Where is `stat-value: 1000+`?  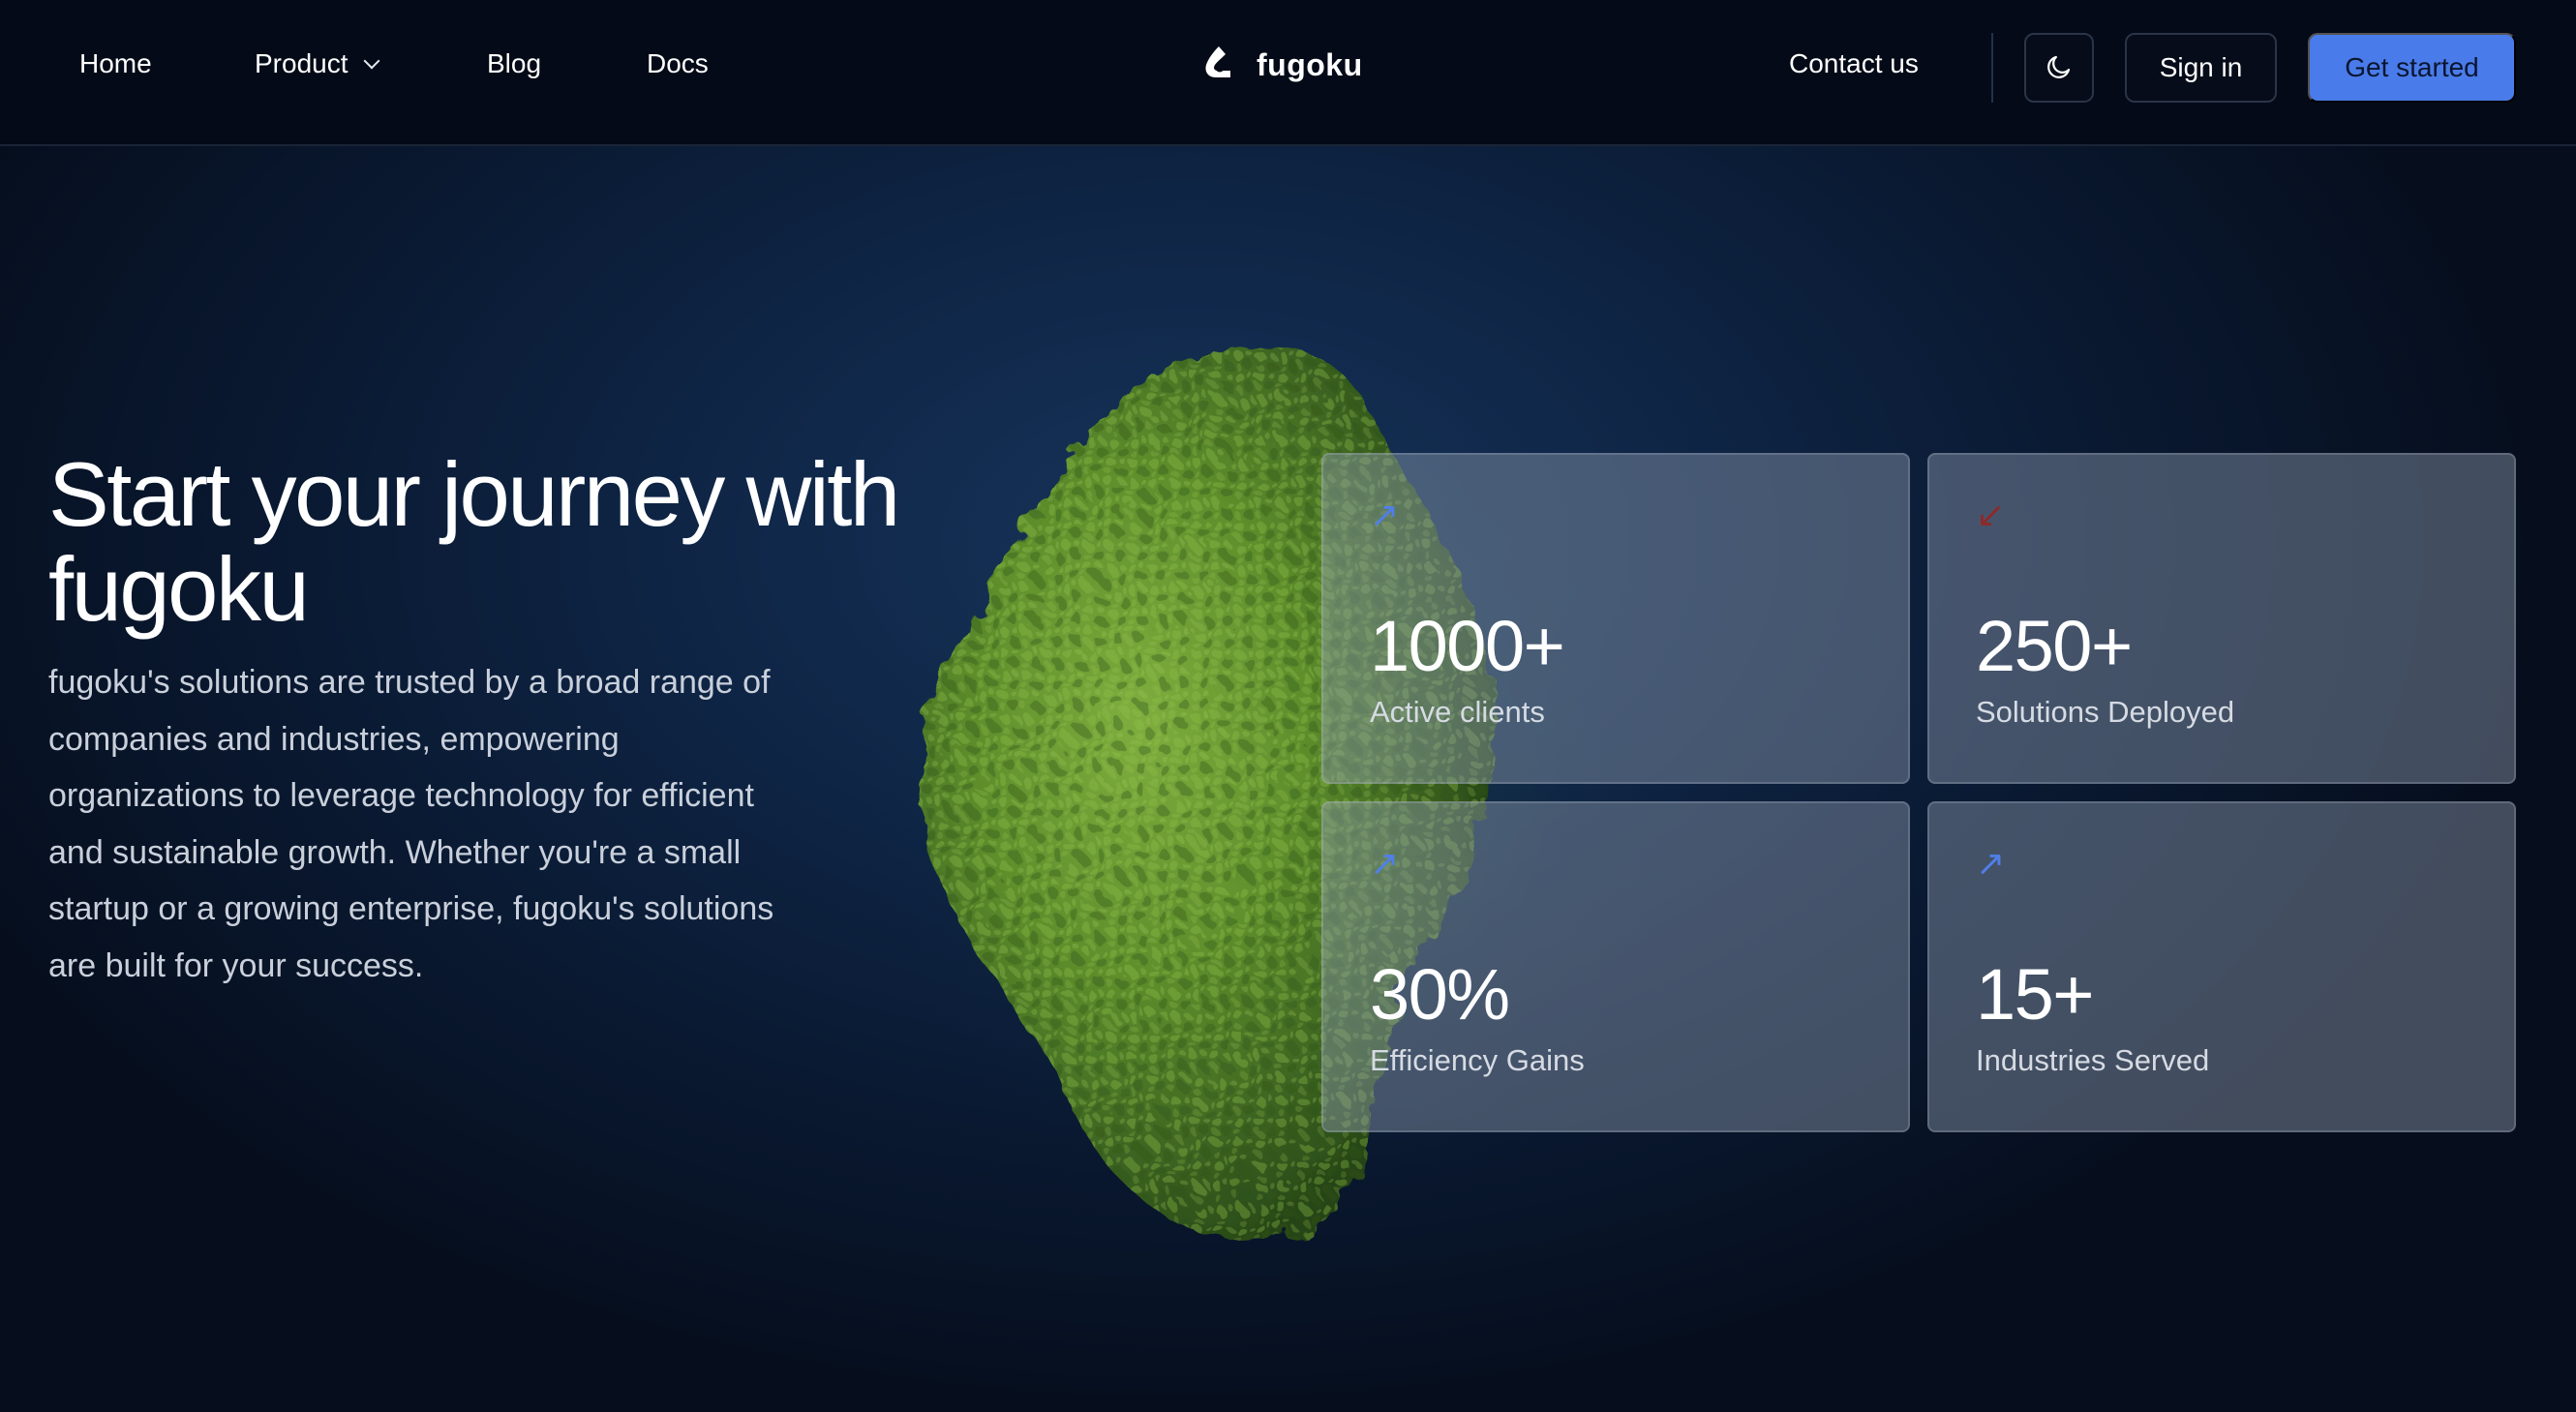
stat-value: 1000+ is located at coordinates (1468, 646).